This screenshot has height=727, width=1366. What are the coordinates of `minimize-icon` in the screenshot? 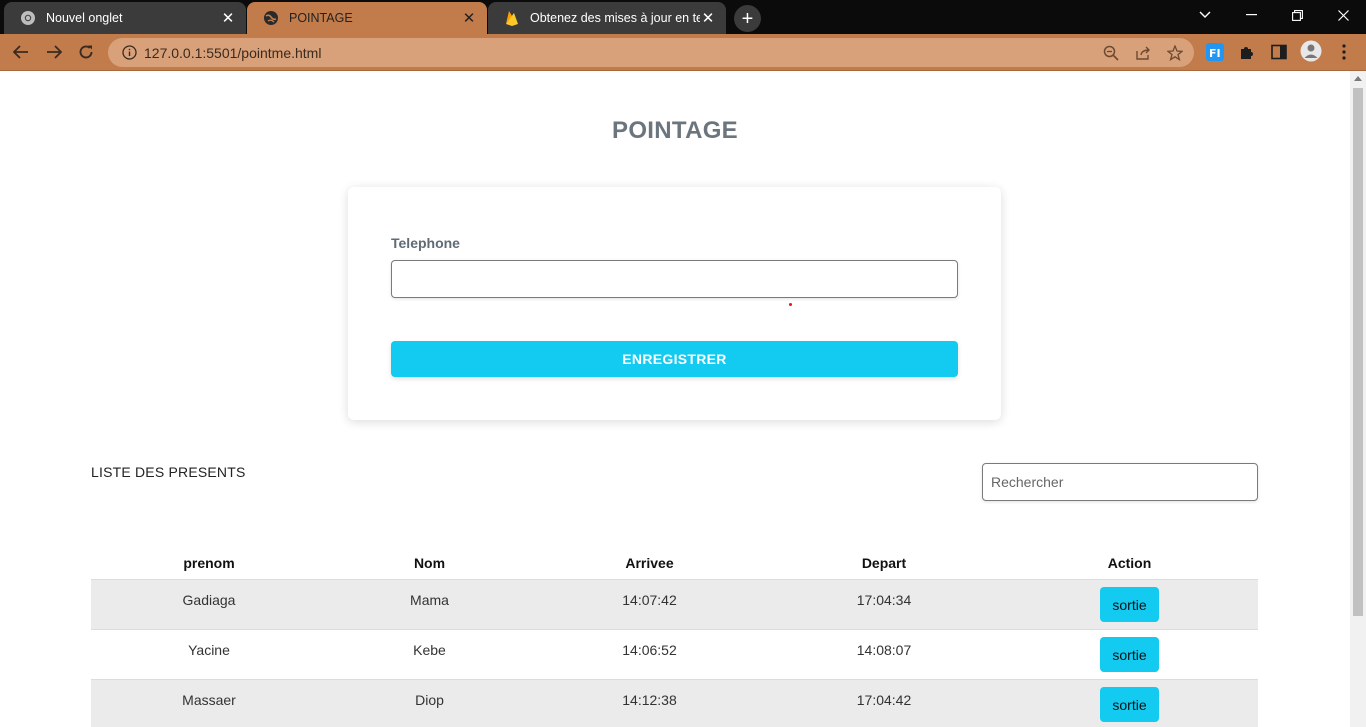 It's located at (1251, 15).